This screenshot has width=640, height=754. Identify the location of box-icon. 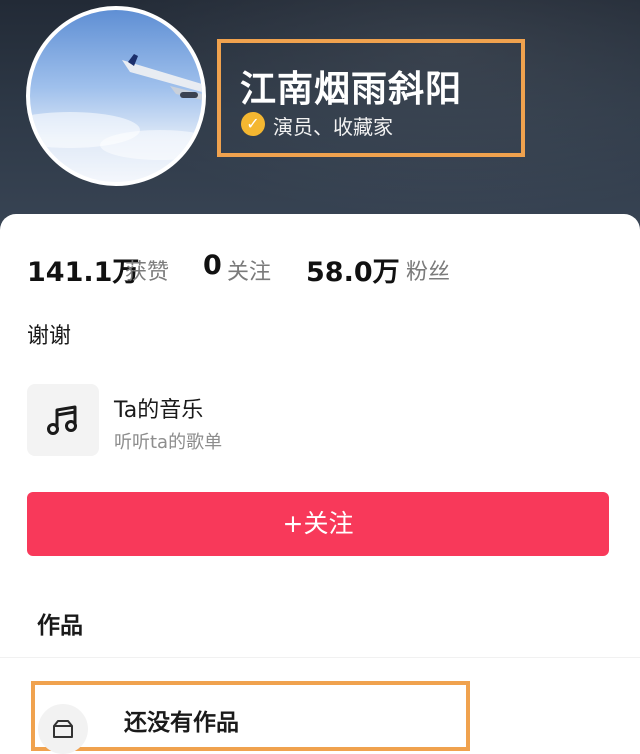
(63, 729).